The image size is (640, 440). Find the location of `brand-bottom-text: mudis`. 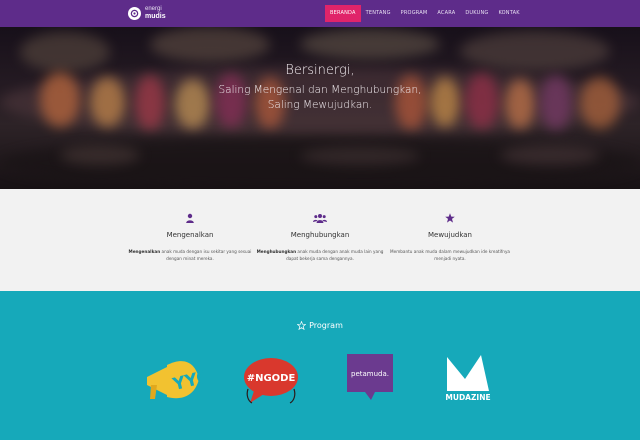

brand-bottom-text: mudis is located at coordinates (155, 16).